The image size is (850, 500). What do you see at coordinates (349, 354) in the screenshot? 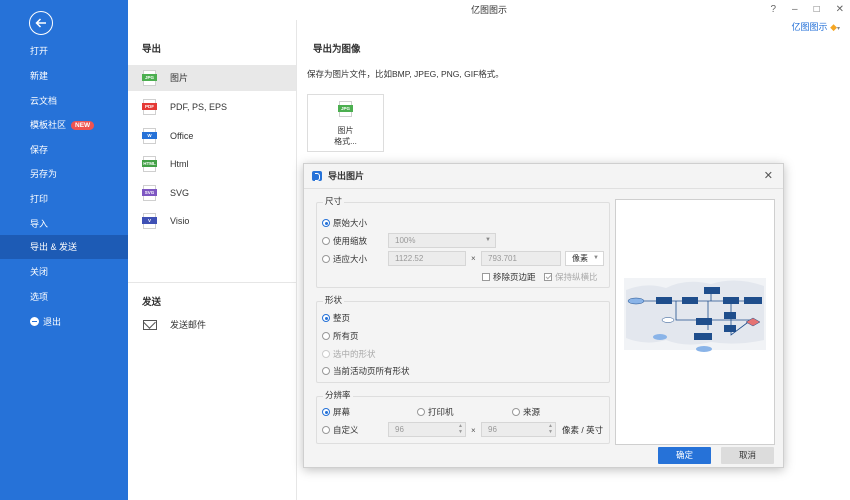
I see `radio-selected-shapes: 选中的形状` at bounding box center [349, 354].